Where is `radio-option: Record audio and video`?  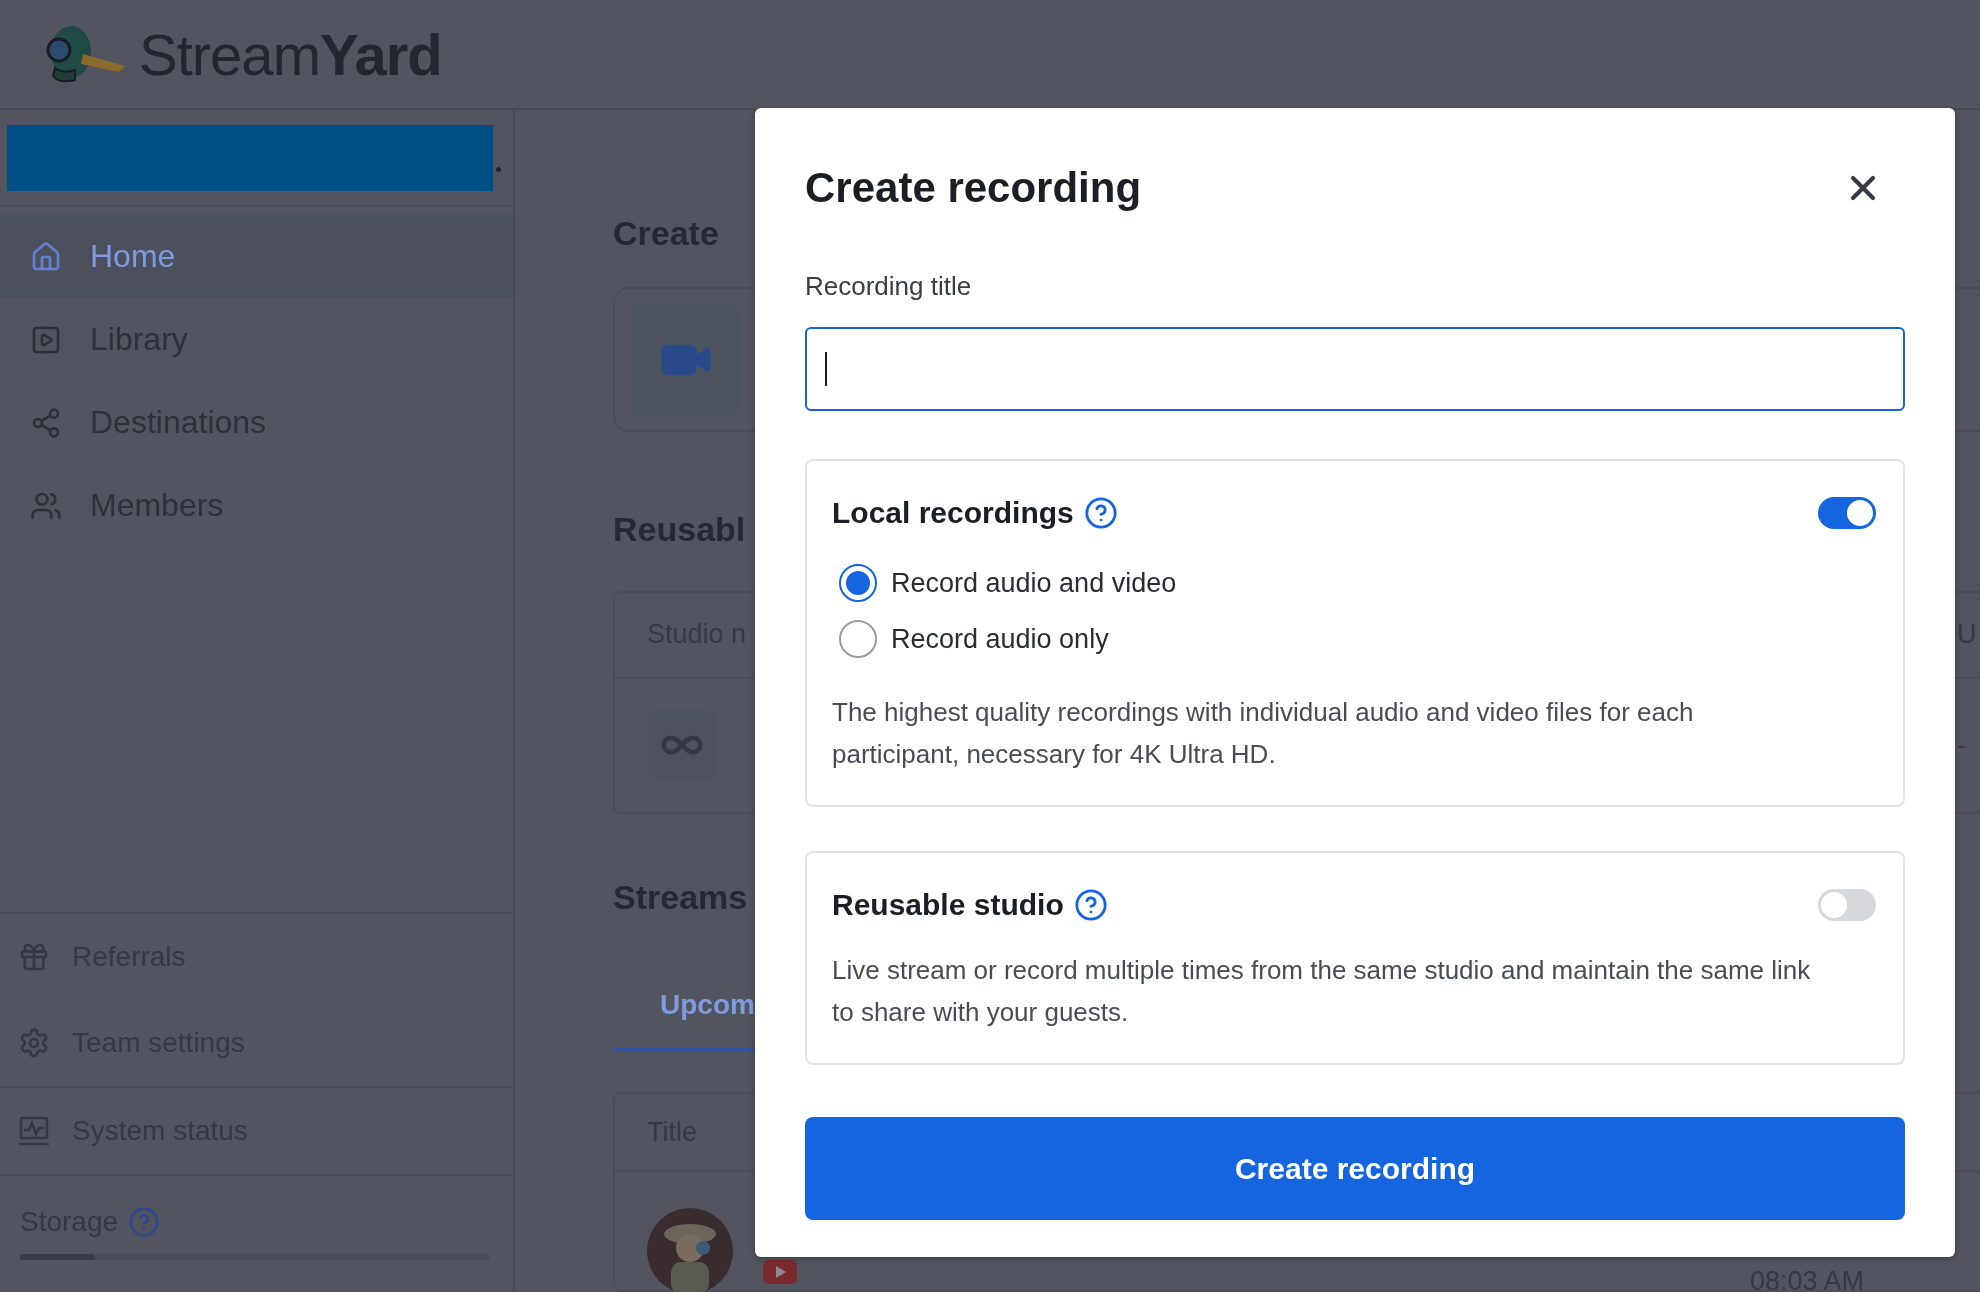
radio-option: Record audio and video is located at coordinates (1358, 583).